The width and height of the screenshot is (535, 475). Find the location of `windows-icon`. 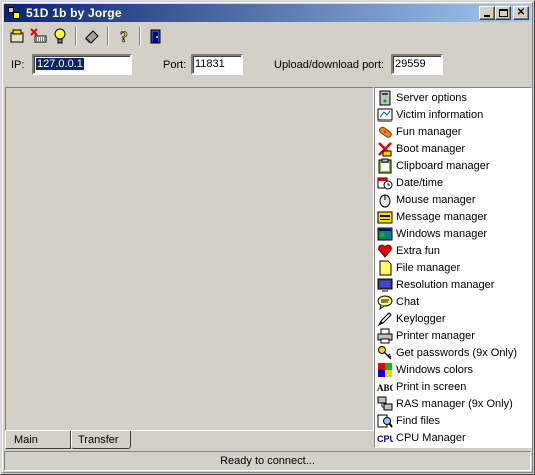

windows-icon is located at coordinates (385, 234).